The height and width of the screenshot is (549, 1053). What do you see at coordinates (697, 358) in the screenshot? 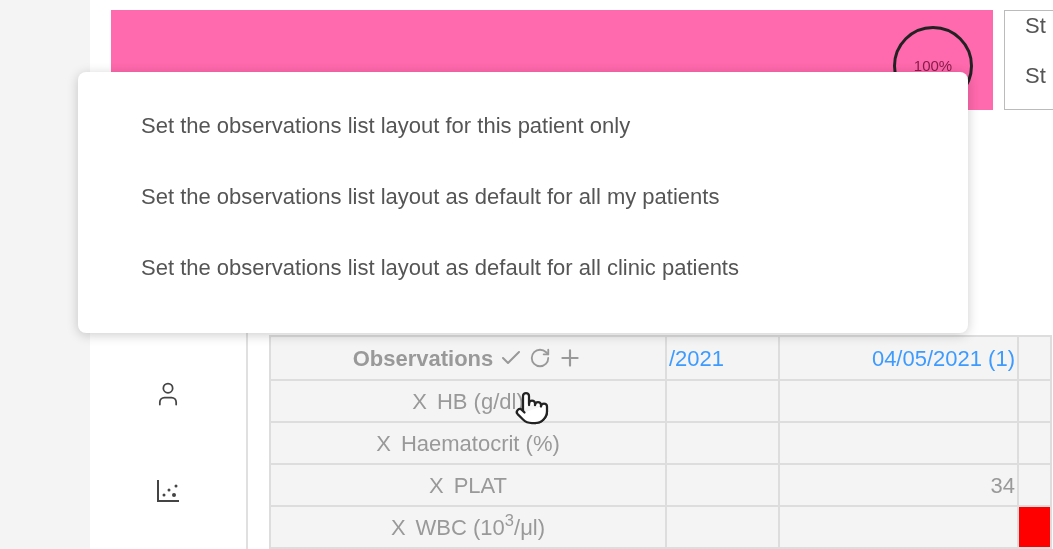
I see `date-link: /2021` at bounding box center [697, 358].